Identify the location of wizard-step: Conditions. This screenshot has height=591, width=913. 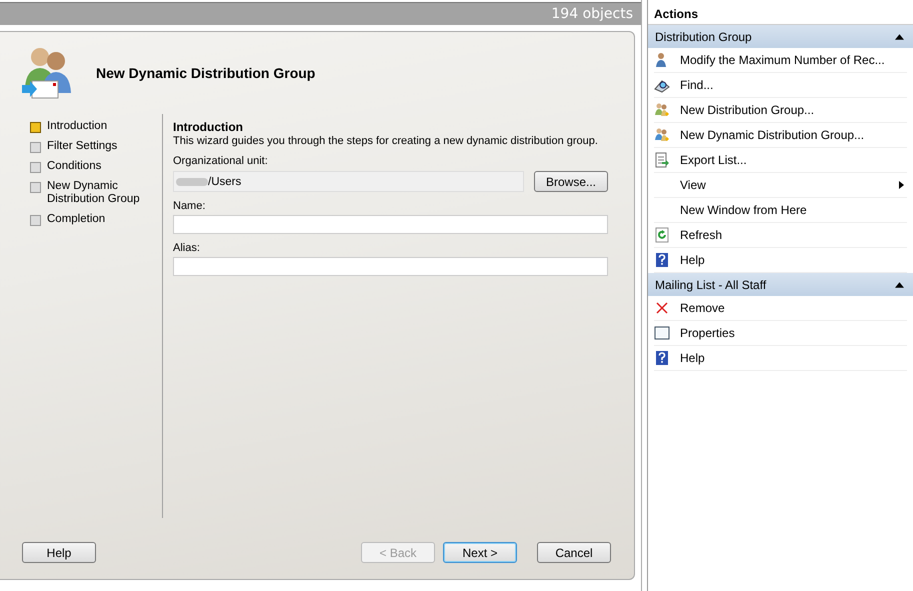
(96, 166).